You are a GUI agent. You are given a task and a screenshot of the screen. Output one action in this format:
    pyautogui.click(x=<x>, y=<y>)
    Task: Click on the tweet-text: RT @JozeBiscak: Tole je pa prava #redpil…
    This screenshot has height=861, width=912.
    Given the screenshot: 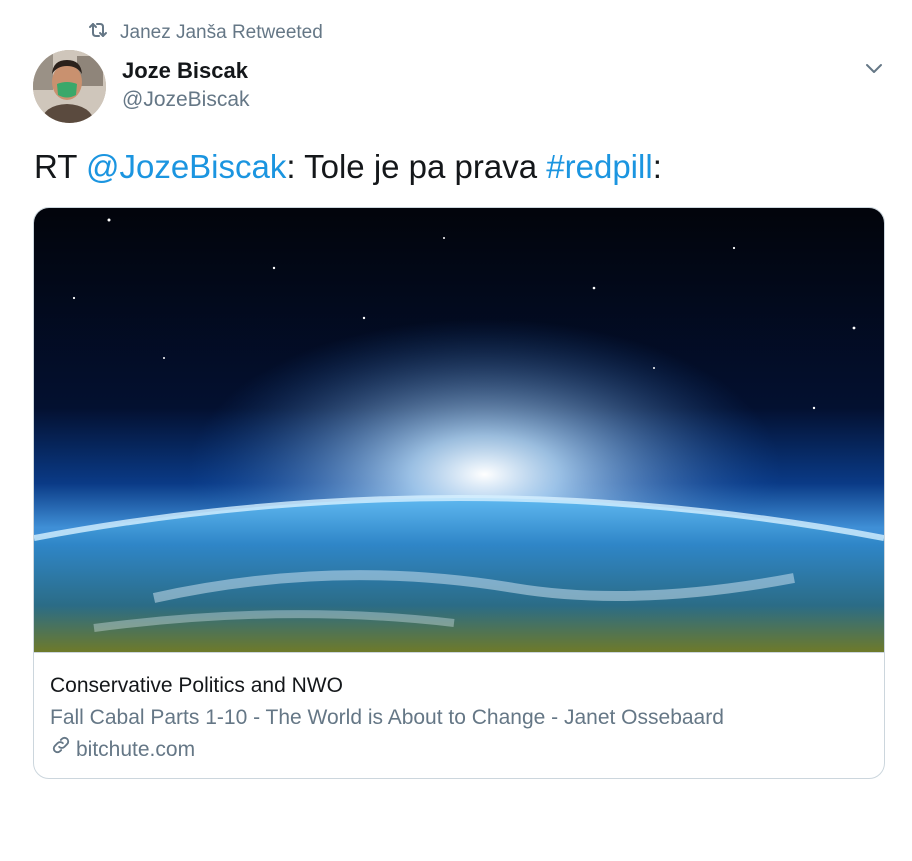 What is the action you would take?
    pyautogui.click(x=348, y=167)
    